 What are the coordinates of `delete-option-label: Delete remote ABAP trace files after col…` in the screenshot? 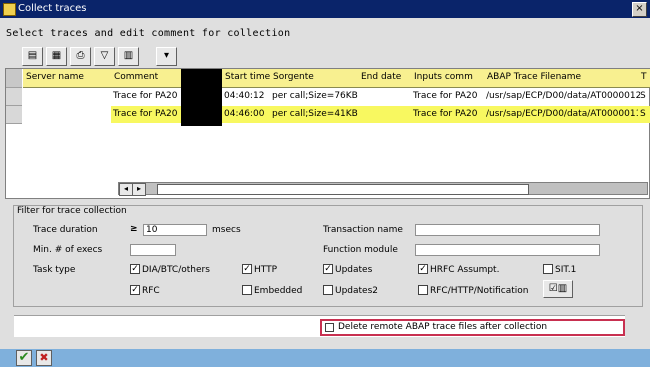 It's located at (443, 327).